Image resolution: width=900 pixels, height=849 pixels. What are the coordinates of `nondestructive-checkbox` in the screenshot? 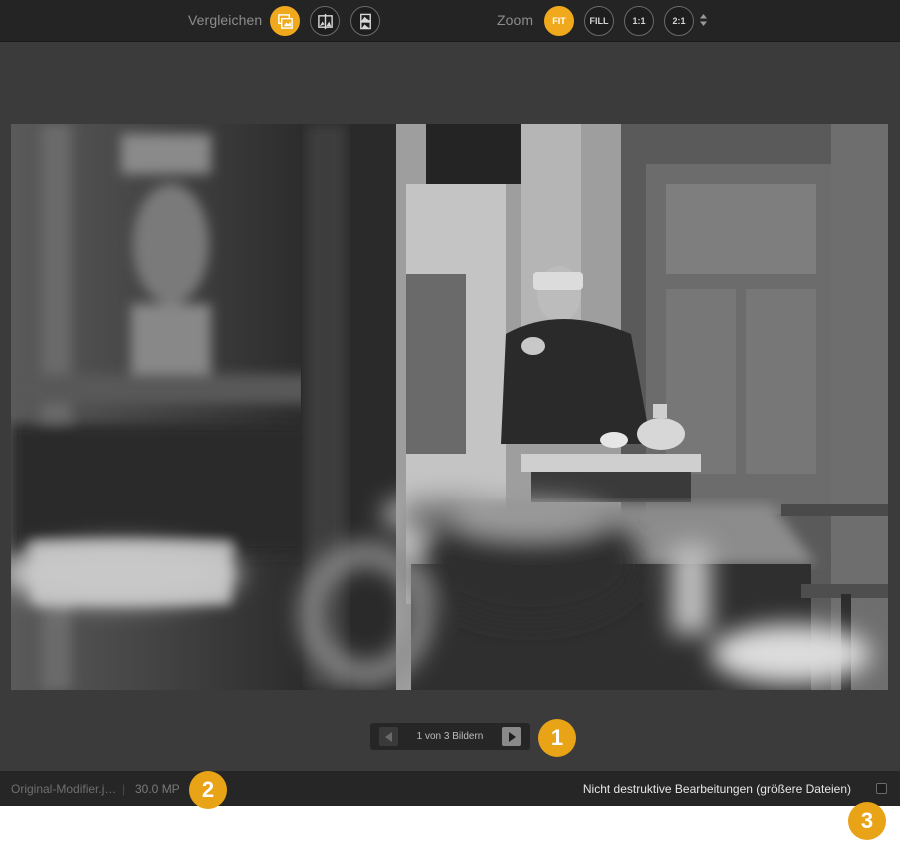 It's located at (881, 788).